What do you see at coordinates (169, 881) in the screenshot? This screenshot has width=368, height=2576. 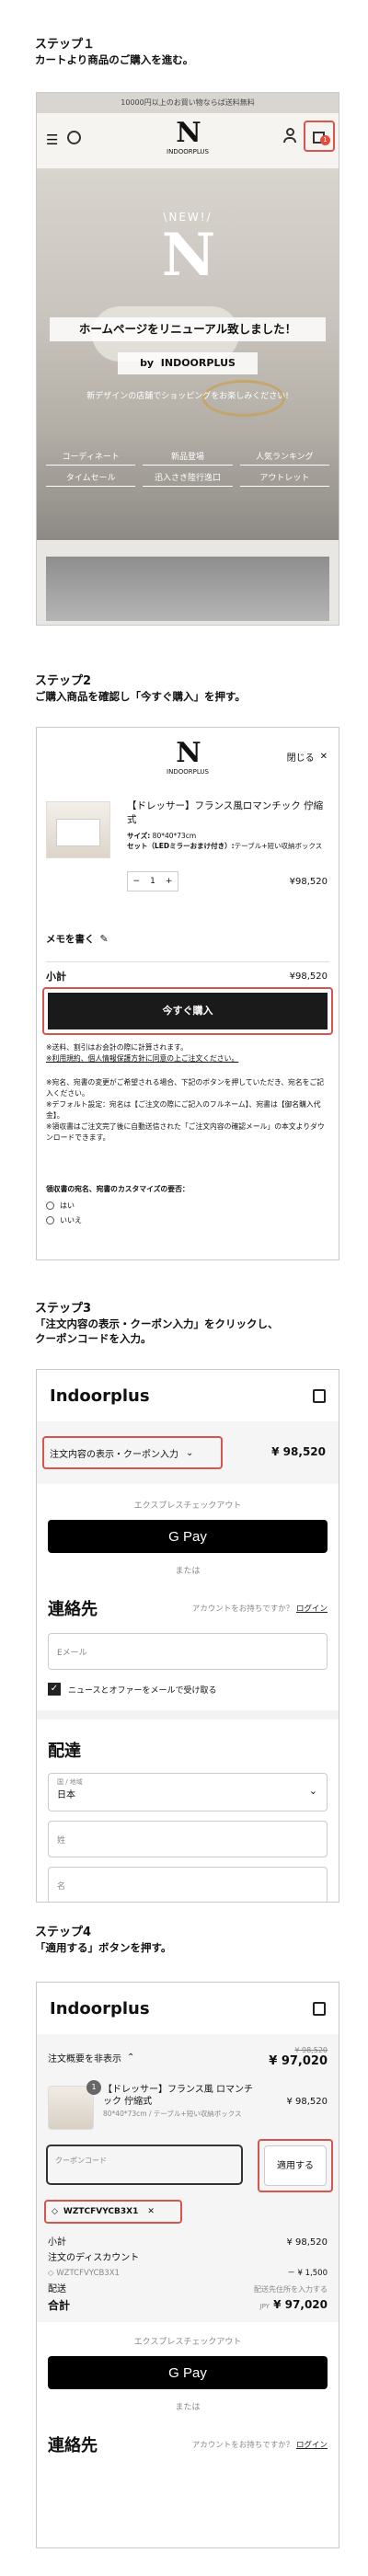 I see `qty-plus-button: +` at bounding box center [169, 881].